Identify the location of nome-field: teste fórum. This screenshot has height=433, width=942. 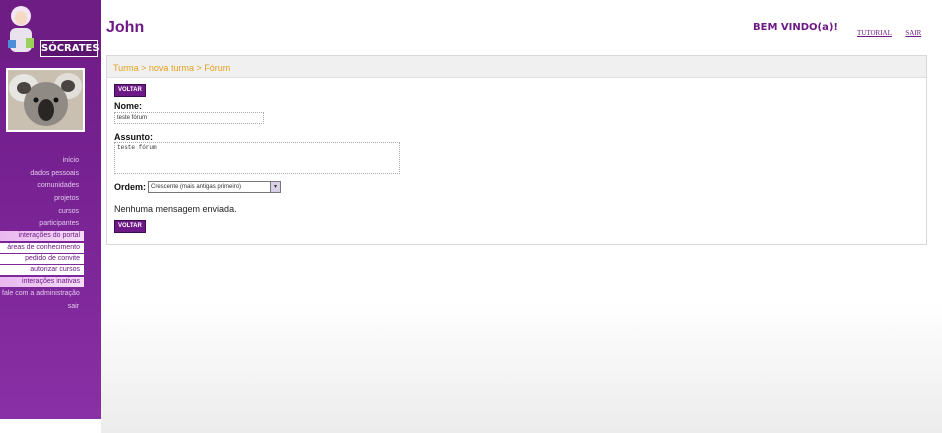
(189, 118).